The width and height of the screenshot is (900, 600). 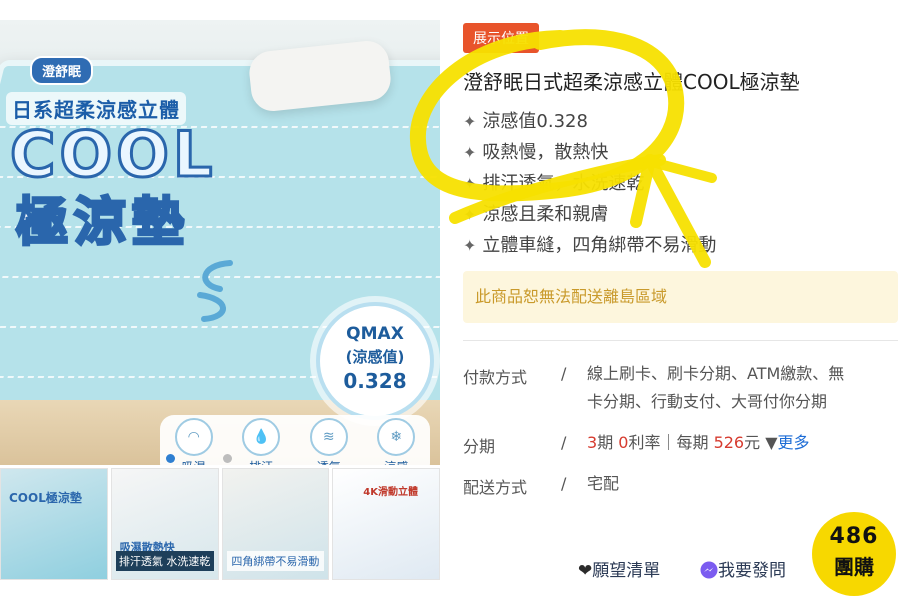 What do you see at coordinates (215, 291) in the screenshot?
I see `airflow-arrow-icon` at bounding box center [215, 291].